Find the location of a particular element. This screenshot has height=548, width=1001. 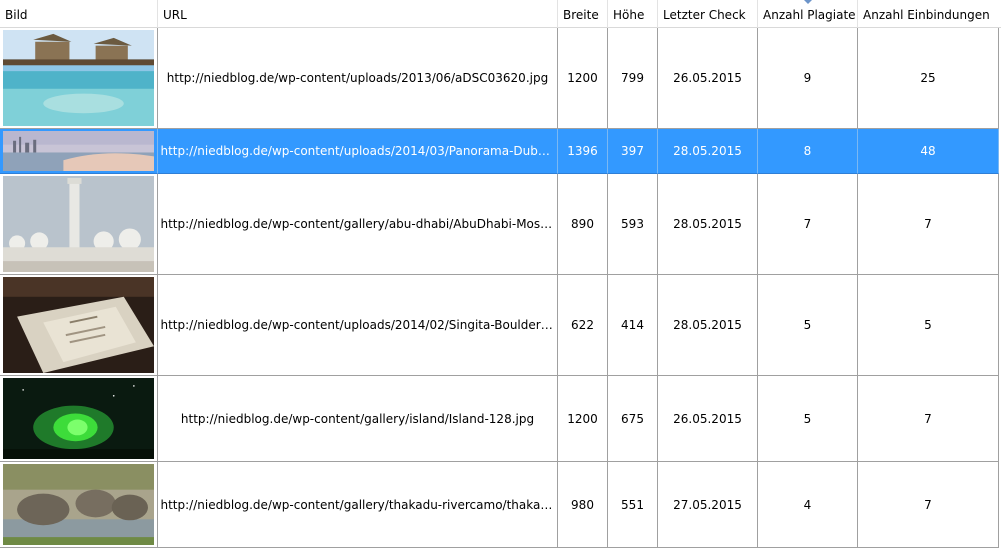

hoehe-cell: 397 is located at coordinates (633, 151).